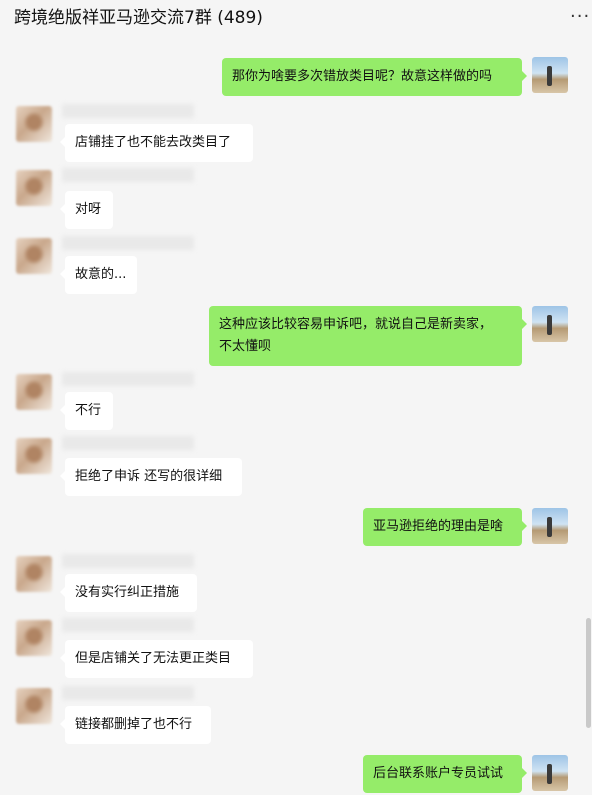  What do you see at coordinates (138, 18) in the screenshot?
I see `chat-title: 跨境绝版祥亚马逊交流7群 (489)` at bounding box center [138, 18].